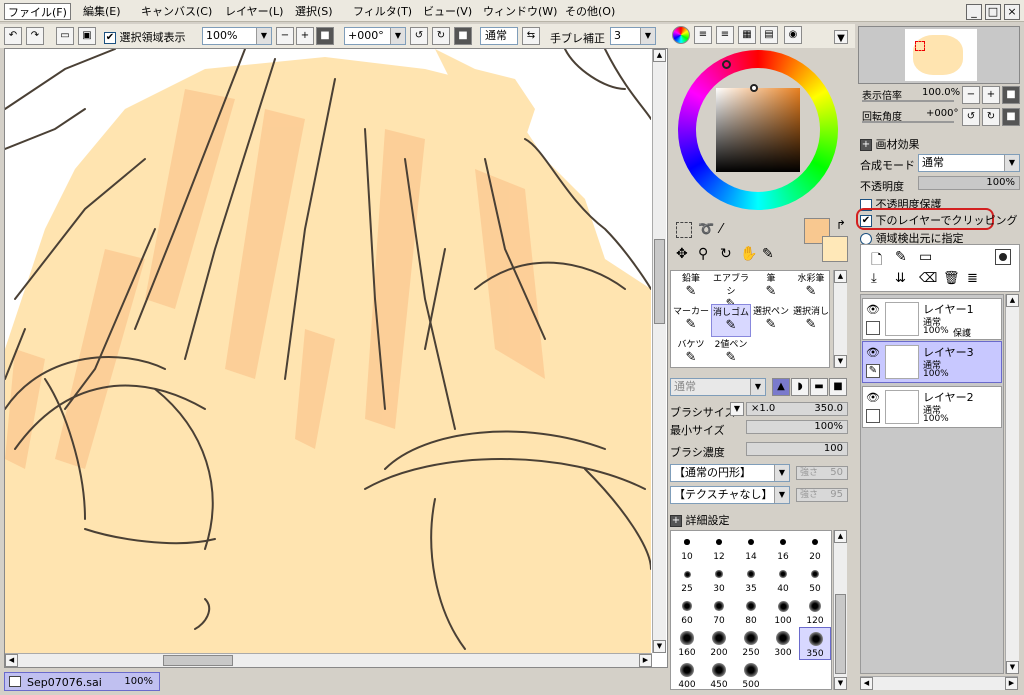 The height and width of the screenshot is (695, 1024). Describe the element at coordinates (691, 287) in the screenshot. I see `tool-1: 鉛筆 ✎` at that location.